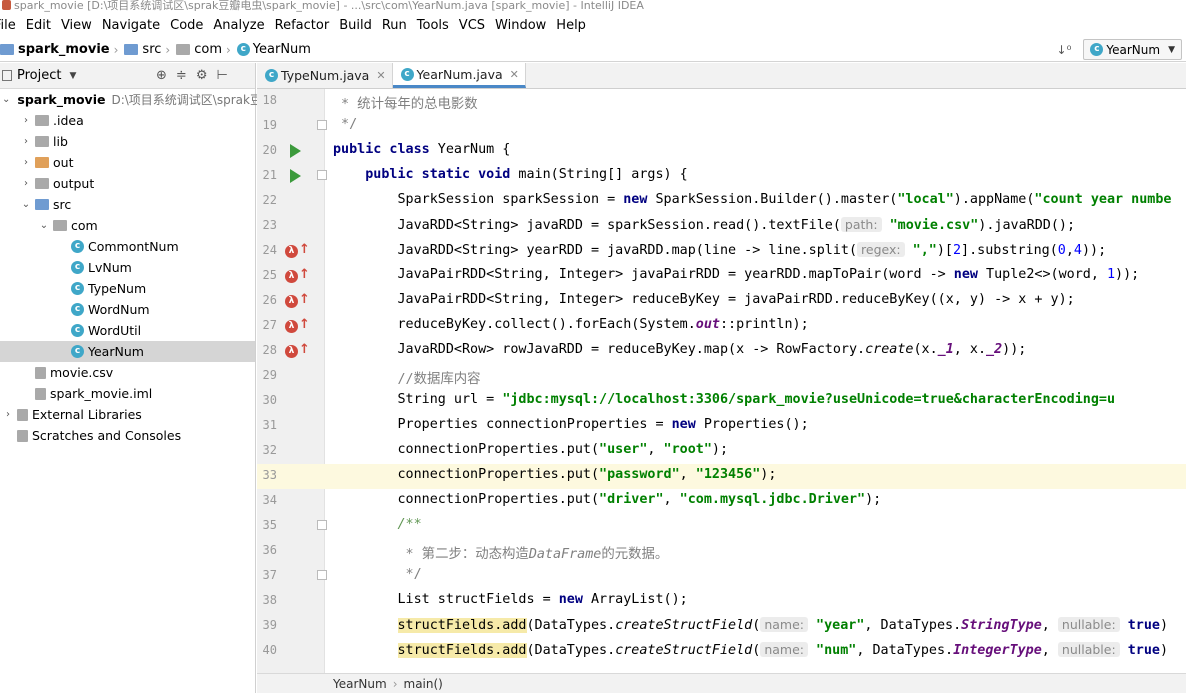 This screenshot has height=693, width=1186. I want to click on tree-item-label: com, so click(84, 225).